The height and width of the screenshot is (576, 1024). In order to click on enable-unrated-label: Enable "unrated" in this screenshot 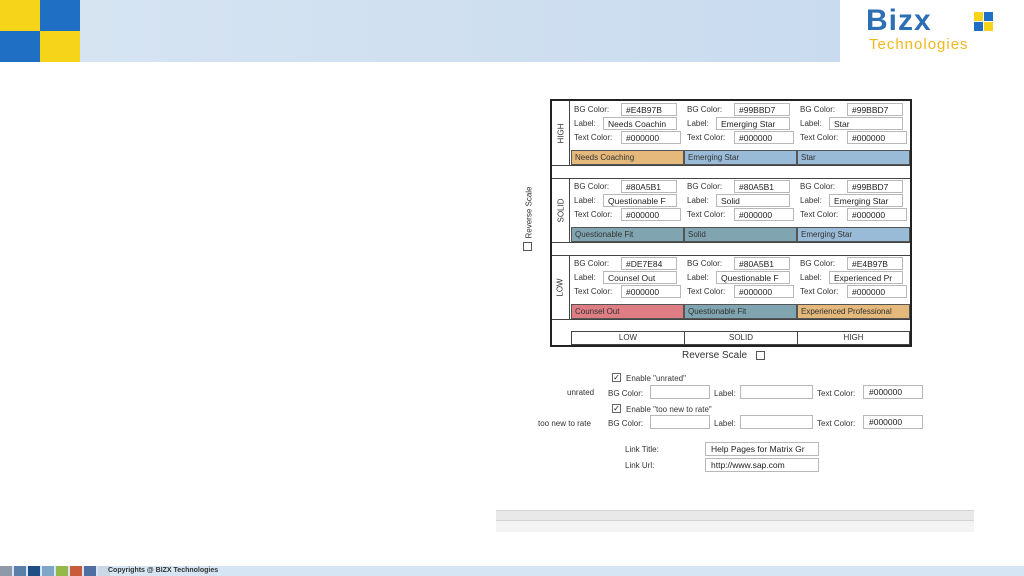, I will do `click(656, 378)`.